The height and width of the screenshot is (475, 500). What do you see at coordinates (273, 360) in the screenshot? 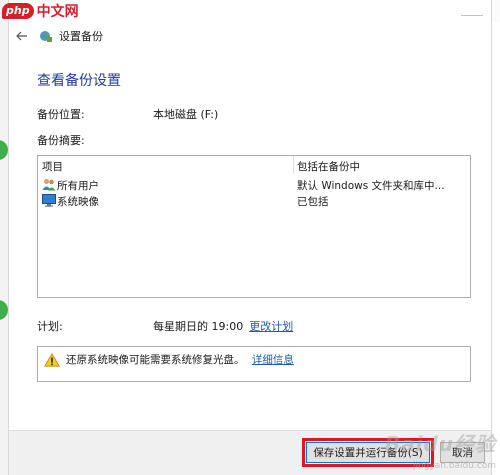
I see `details-link: 详细信息` at bounding box center [273, 360].